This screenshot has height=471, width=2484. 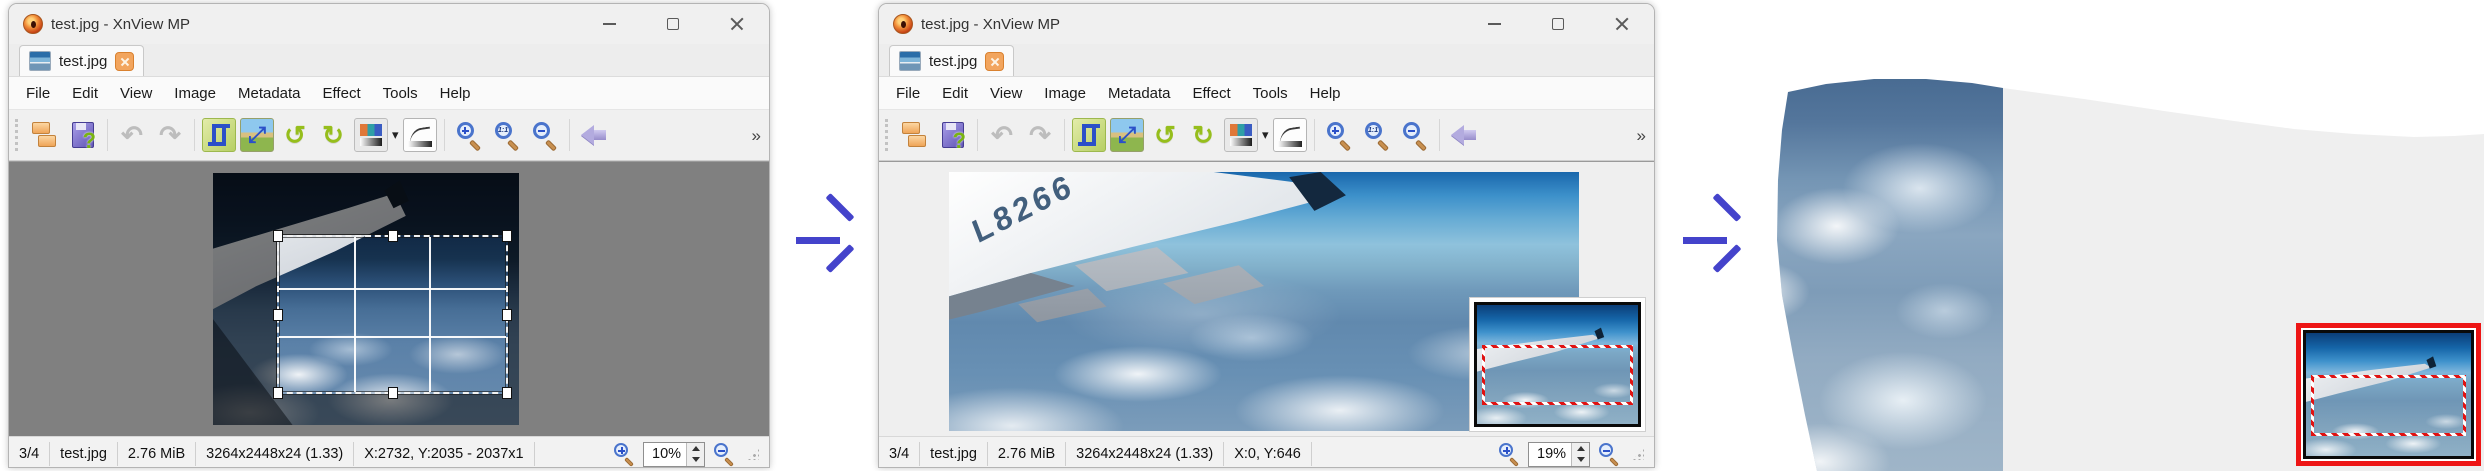 I want to click on highlighted-navigator-box, so click(x=2388, y=394).